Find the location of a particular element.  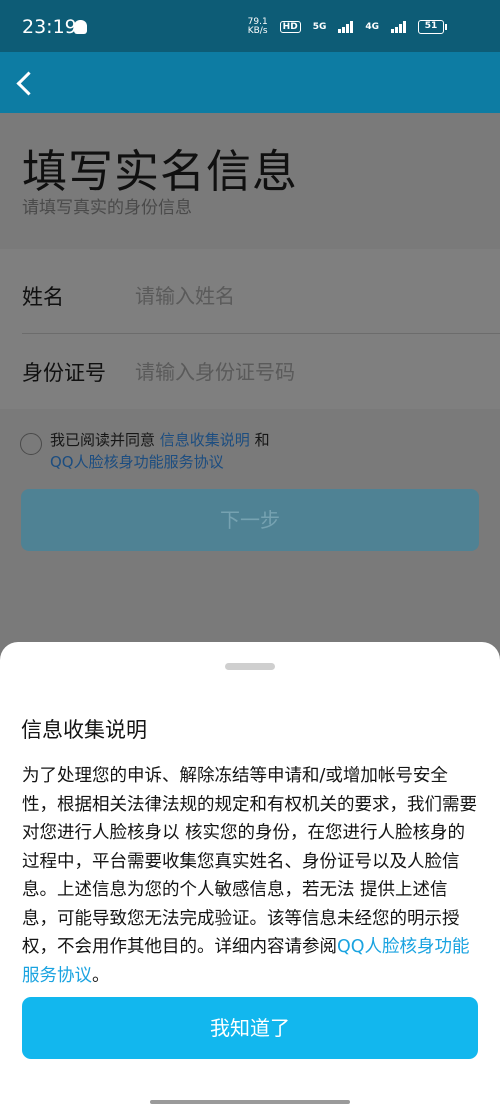

page-subtitle: 请填写真实的身份信息 is located at coordinates (107, 208).